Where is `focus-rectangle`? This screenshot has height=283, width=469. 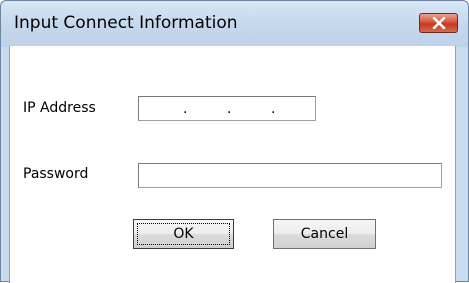 focus-rectangle is located at coordinates (183, 234).